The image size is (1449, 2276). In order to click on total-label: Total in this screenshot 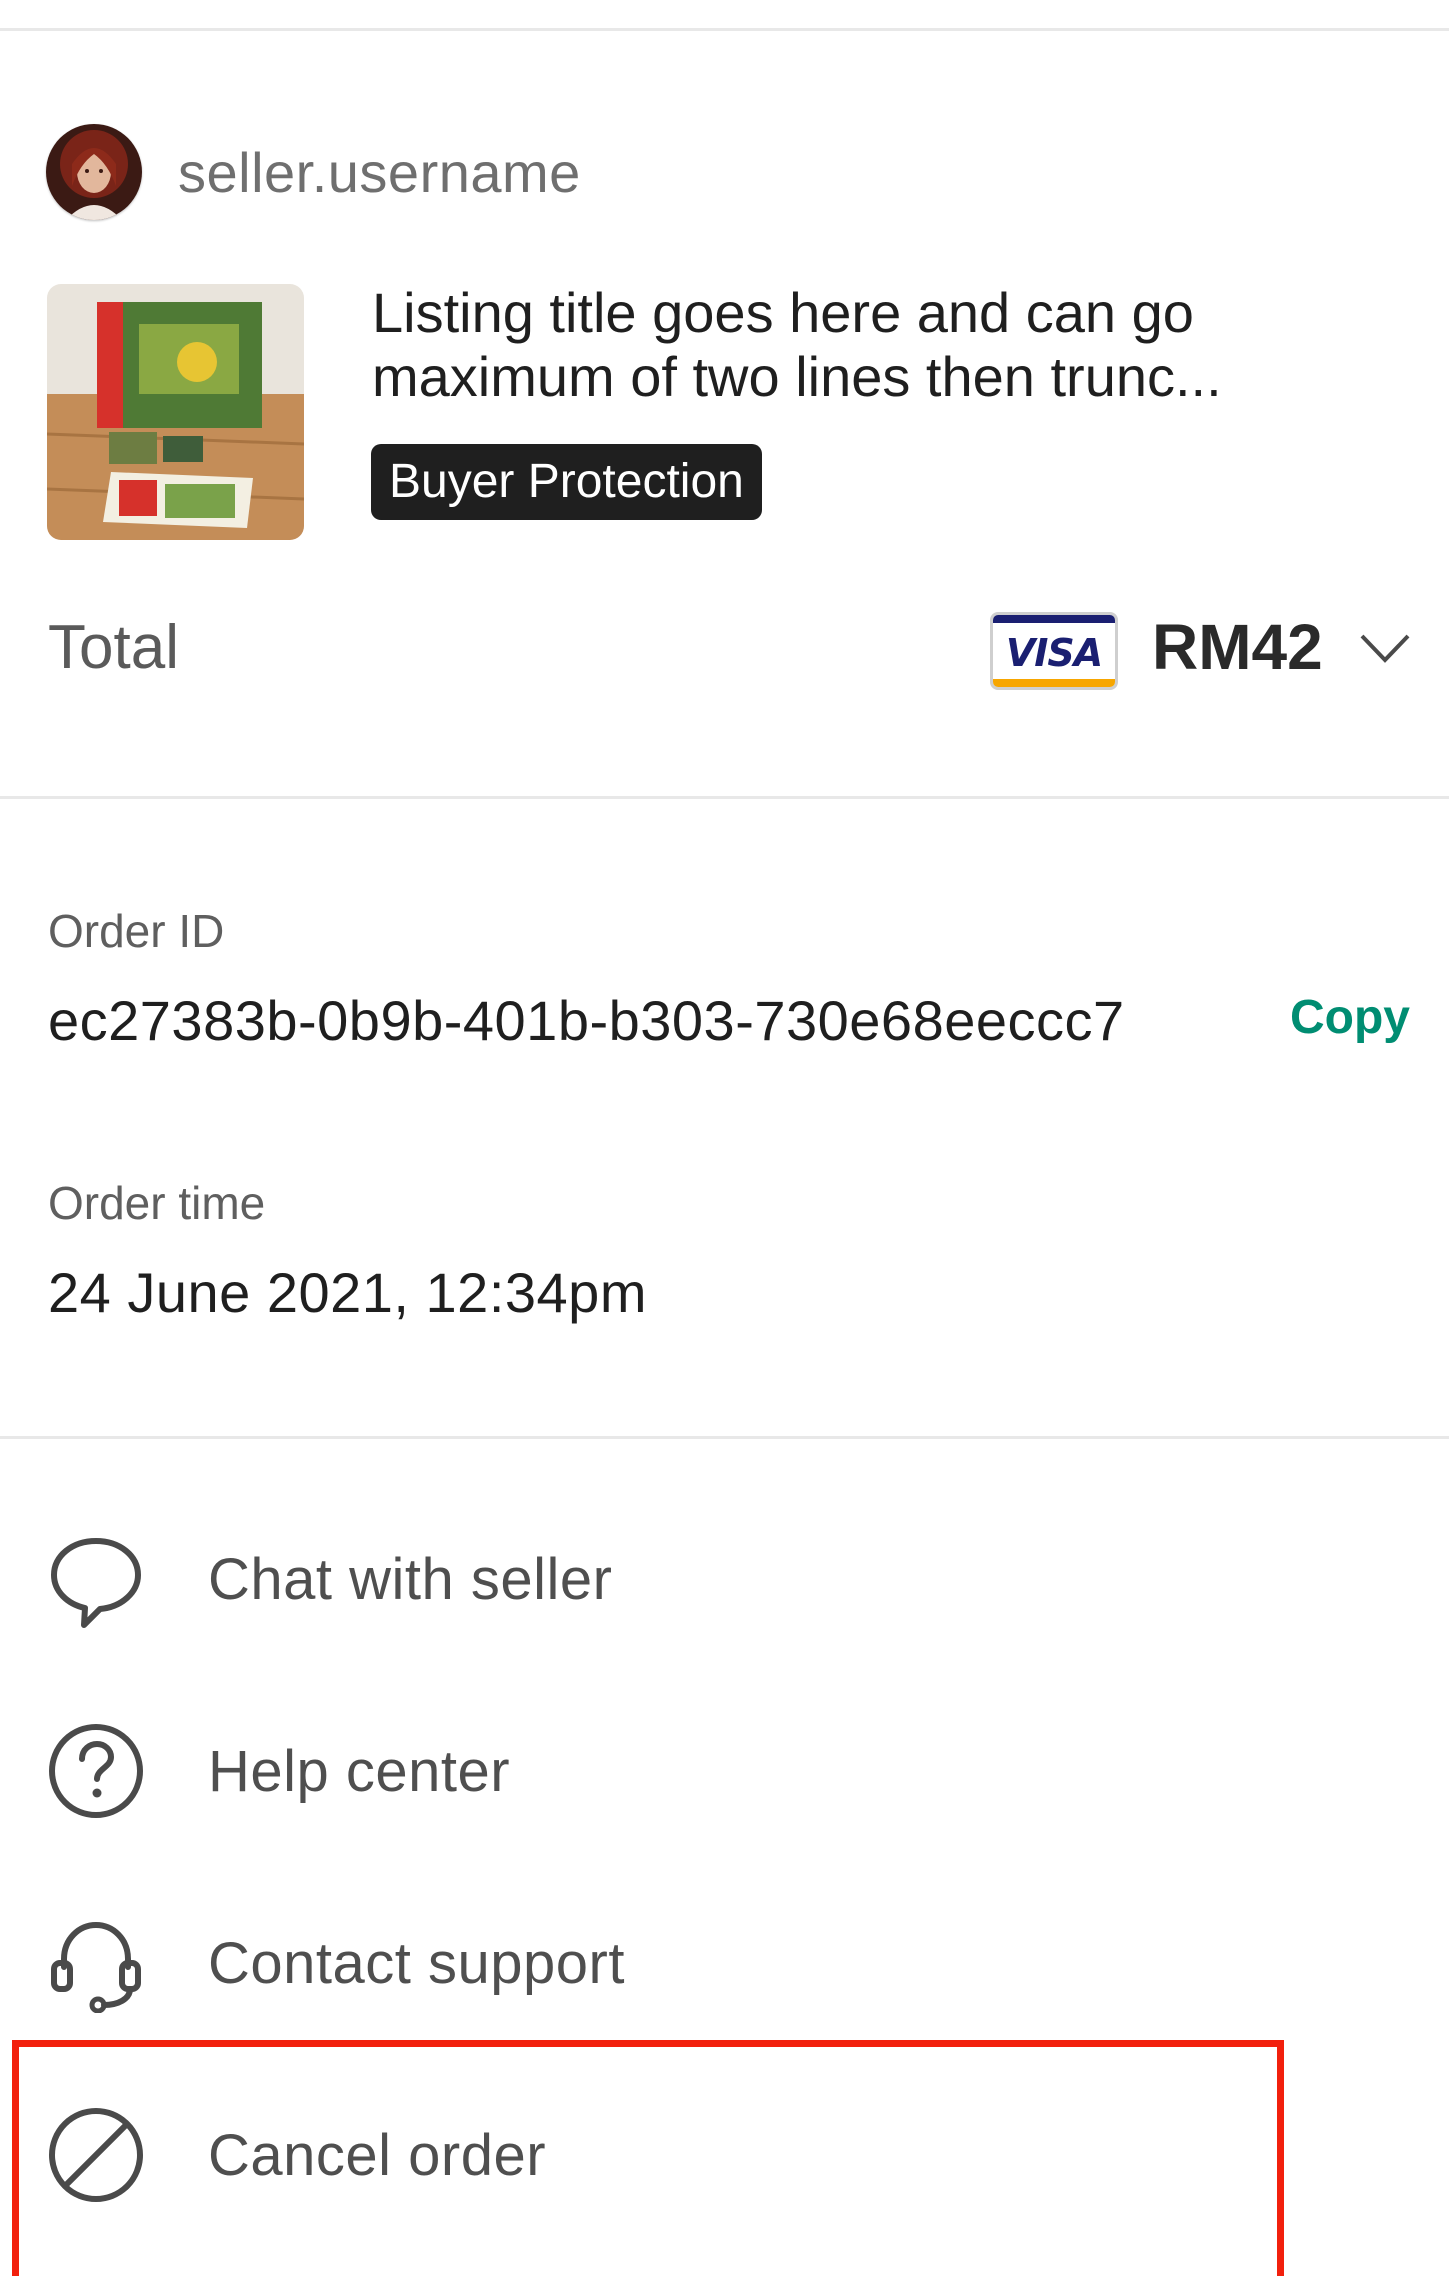, I will do `click(113, 647)`.